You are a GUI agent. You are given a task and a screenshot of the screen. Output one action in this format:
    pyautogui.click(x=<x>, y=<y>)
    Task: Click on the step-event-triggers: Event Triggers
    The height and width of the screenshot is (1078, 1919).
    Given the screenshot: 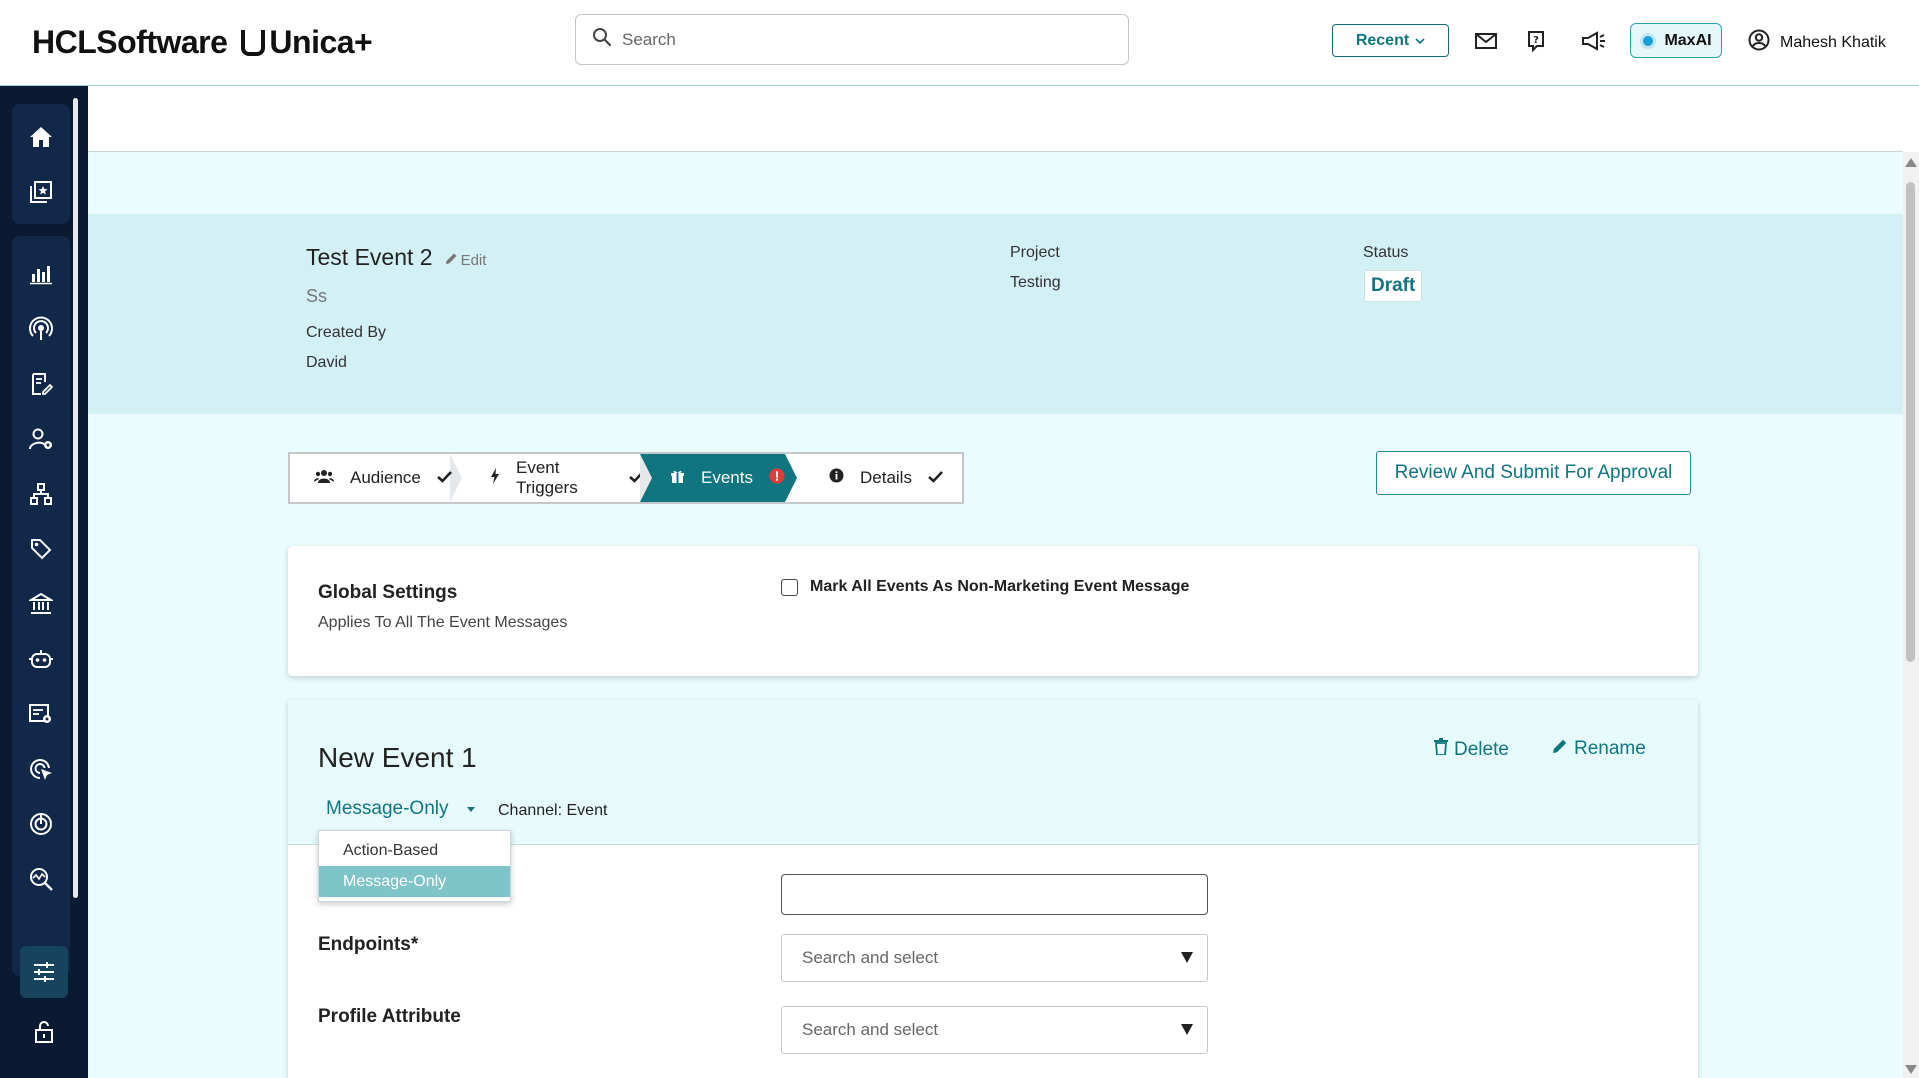 What is the action you would take?
    pyautogui.click(x=557, y=478)
    